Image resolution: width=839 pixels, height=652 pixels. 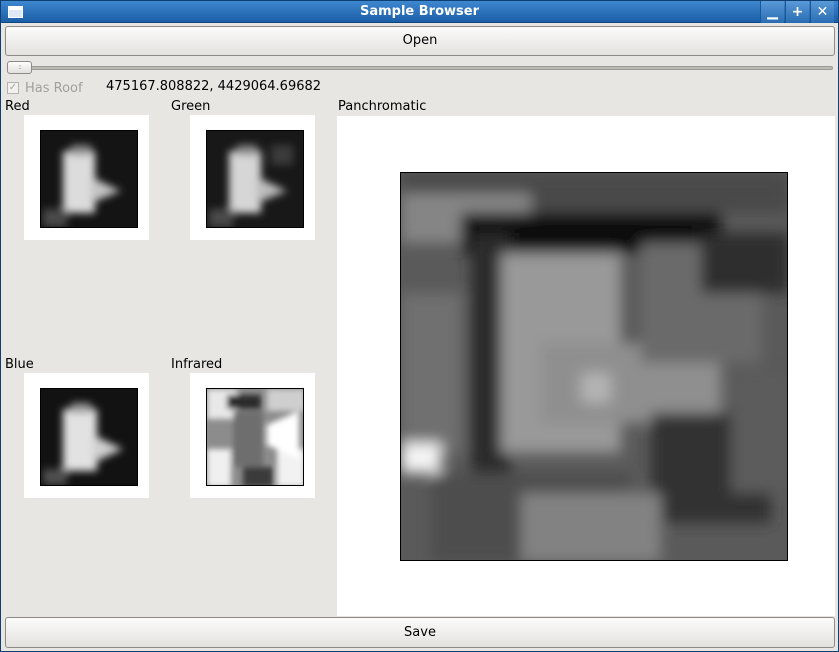 What do you see at coordinates (89, 179) in the screenshot?
I see `red-band-image` at bounding box center [89, 179].